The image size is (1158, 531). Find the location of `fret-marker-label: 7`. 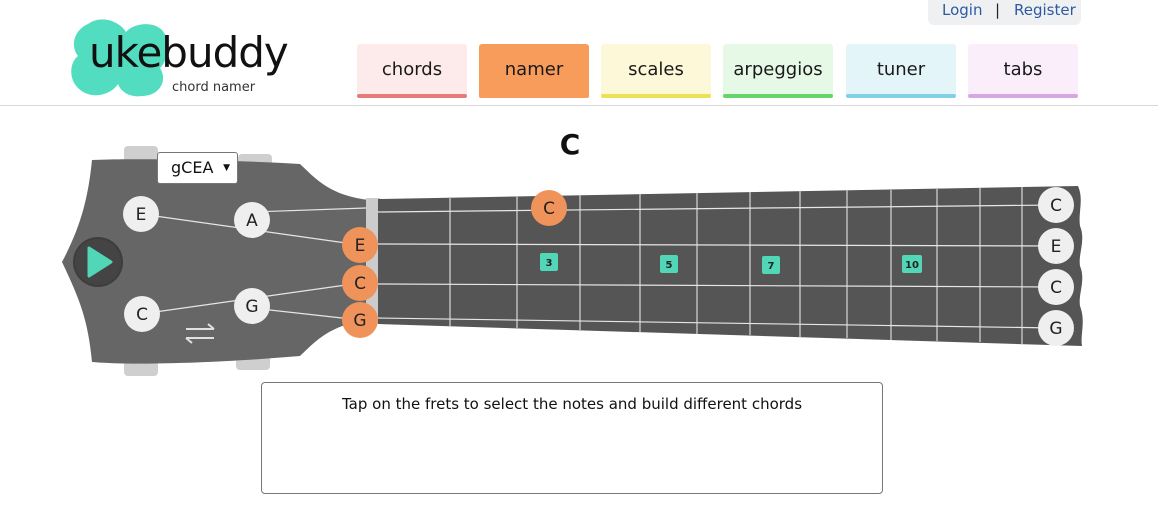

fret-marker-label: 7 is located at coordinates (771, 266).